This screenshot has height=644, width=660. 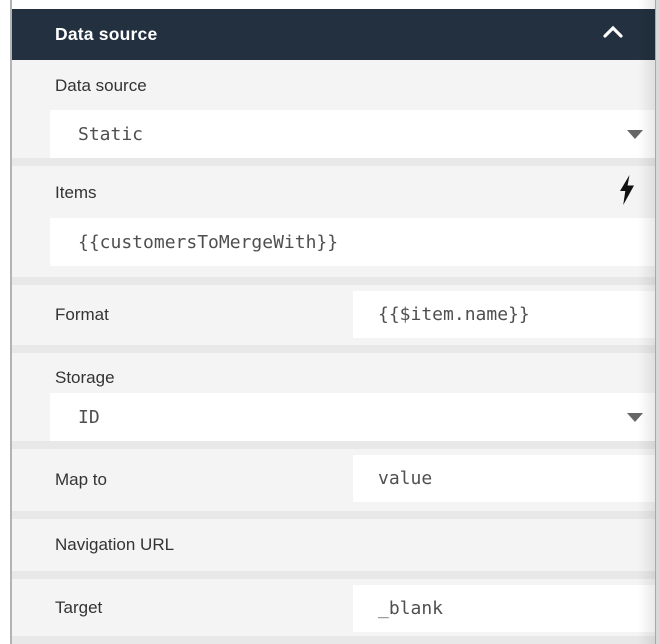 I want to click on field-navigation-url: Navigation URL, so click(x=336, y=545).